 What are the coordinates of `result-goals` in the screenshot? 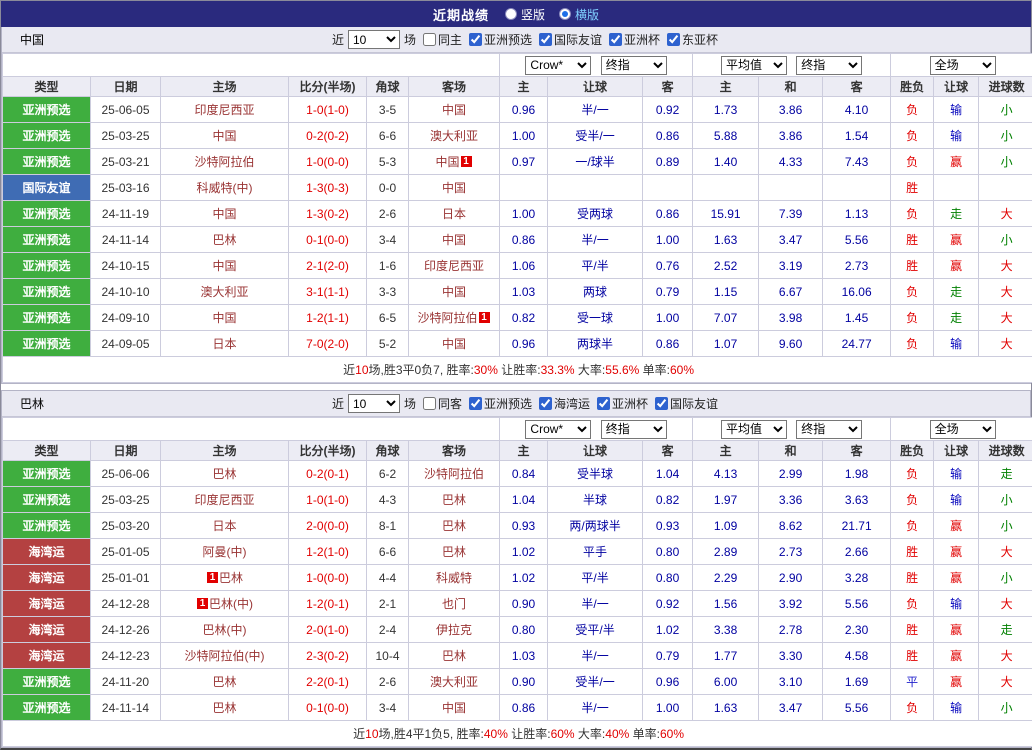 It's located at (1005, 188).